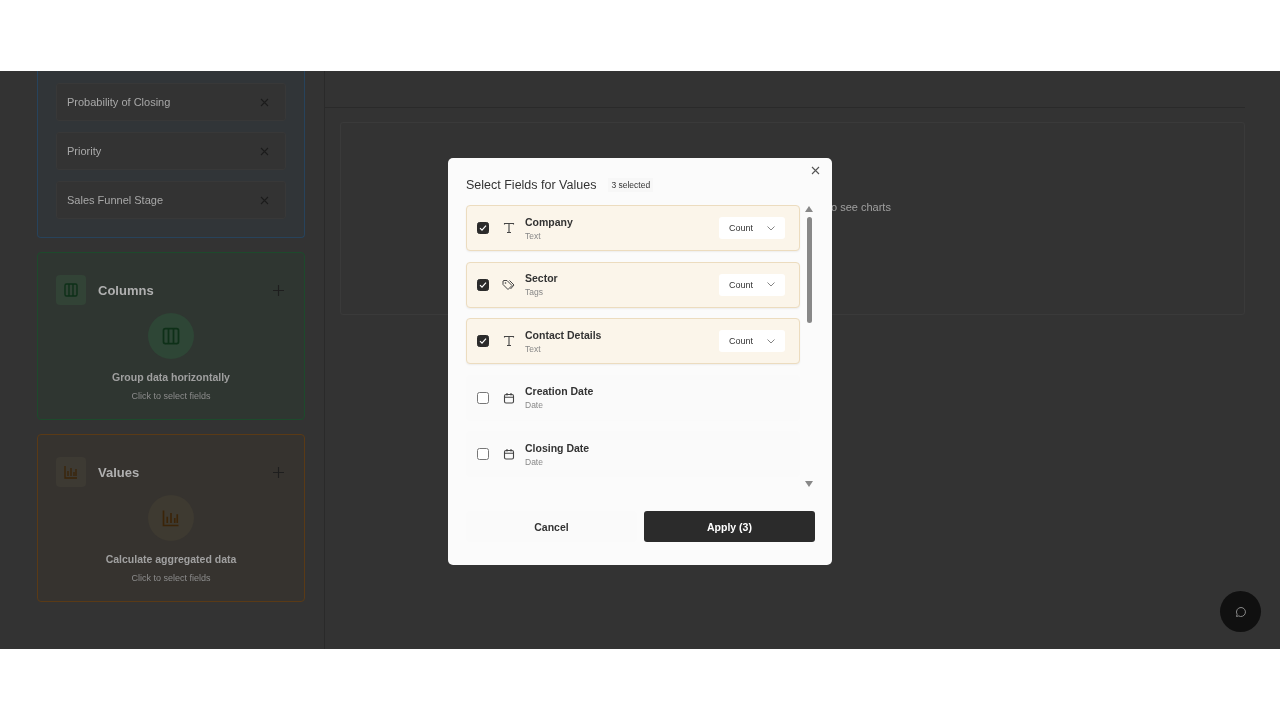 This screenshot has height=720, width=1280. I want to click on field-name: Creation Date, so click(560, 391).